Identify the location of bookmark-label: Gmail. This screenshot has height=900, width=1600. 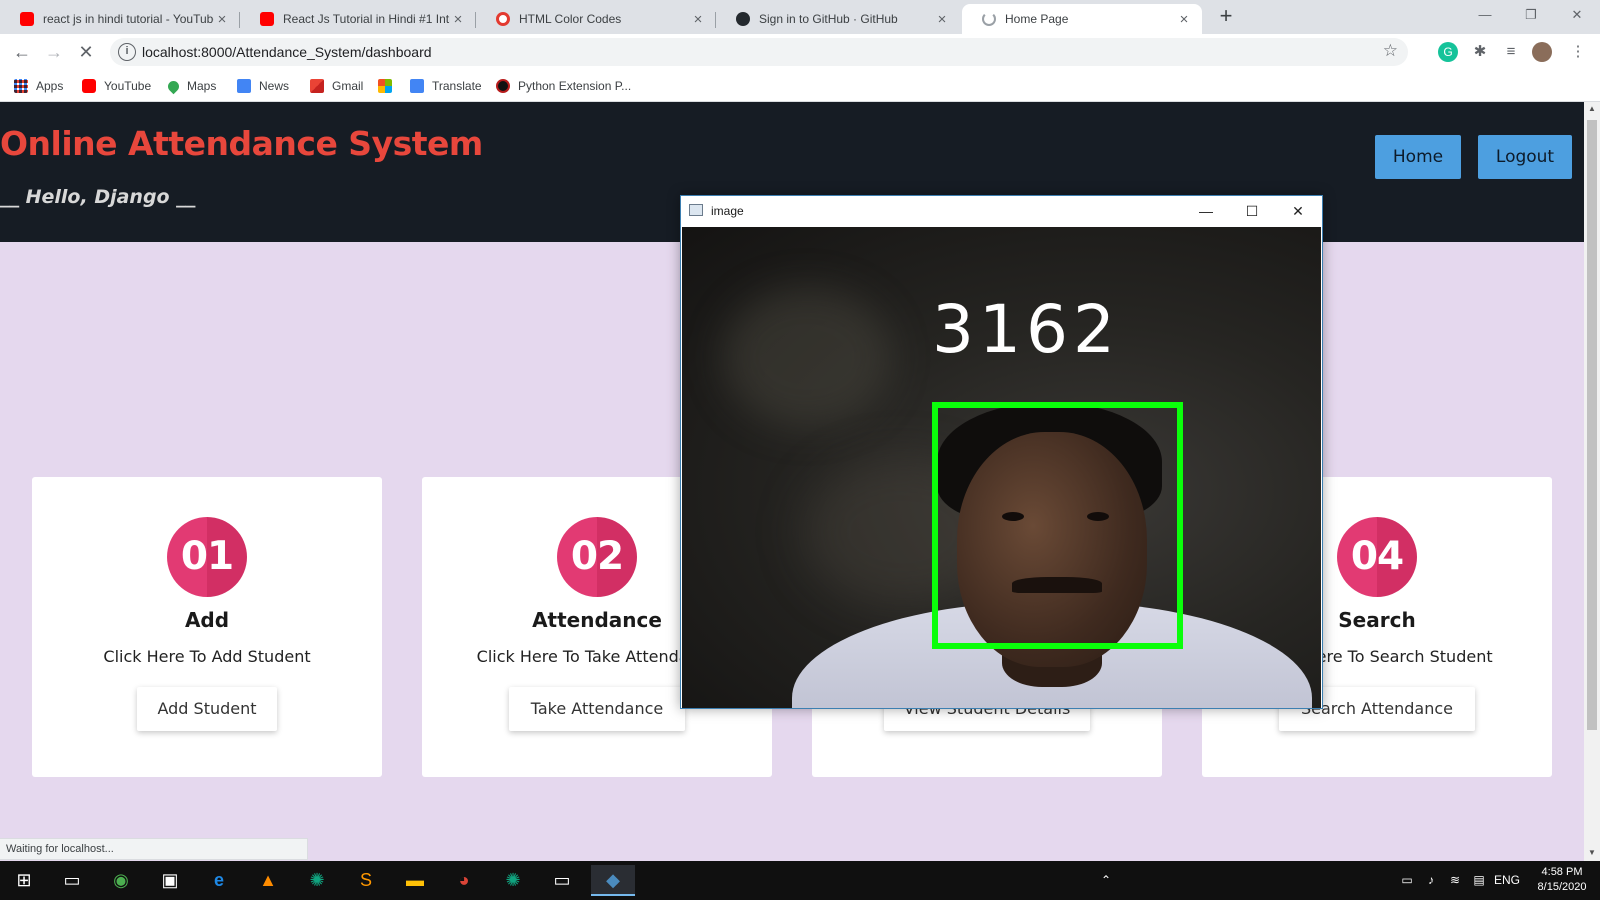
(348, 86).